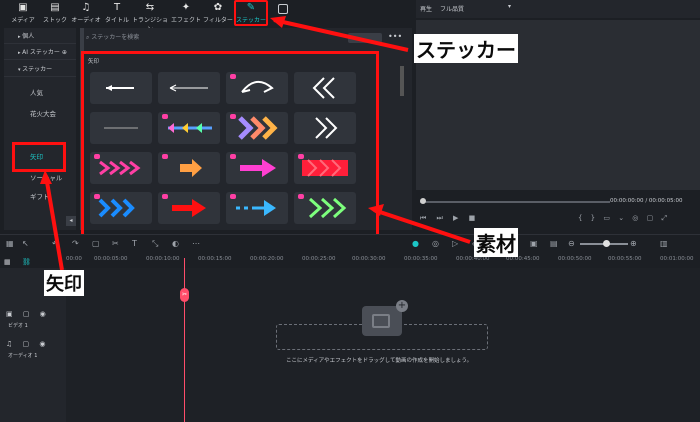 Image resolution: width=700 pixels, height=422 pixels. What do you see at coordinates (40, 70) in the screenshot?
I see `sidebar-item-sticker: ▾ ステッカー` at bounding box center [40, 70].